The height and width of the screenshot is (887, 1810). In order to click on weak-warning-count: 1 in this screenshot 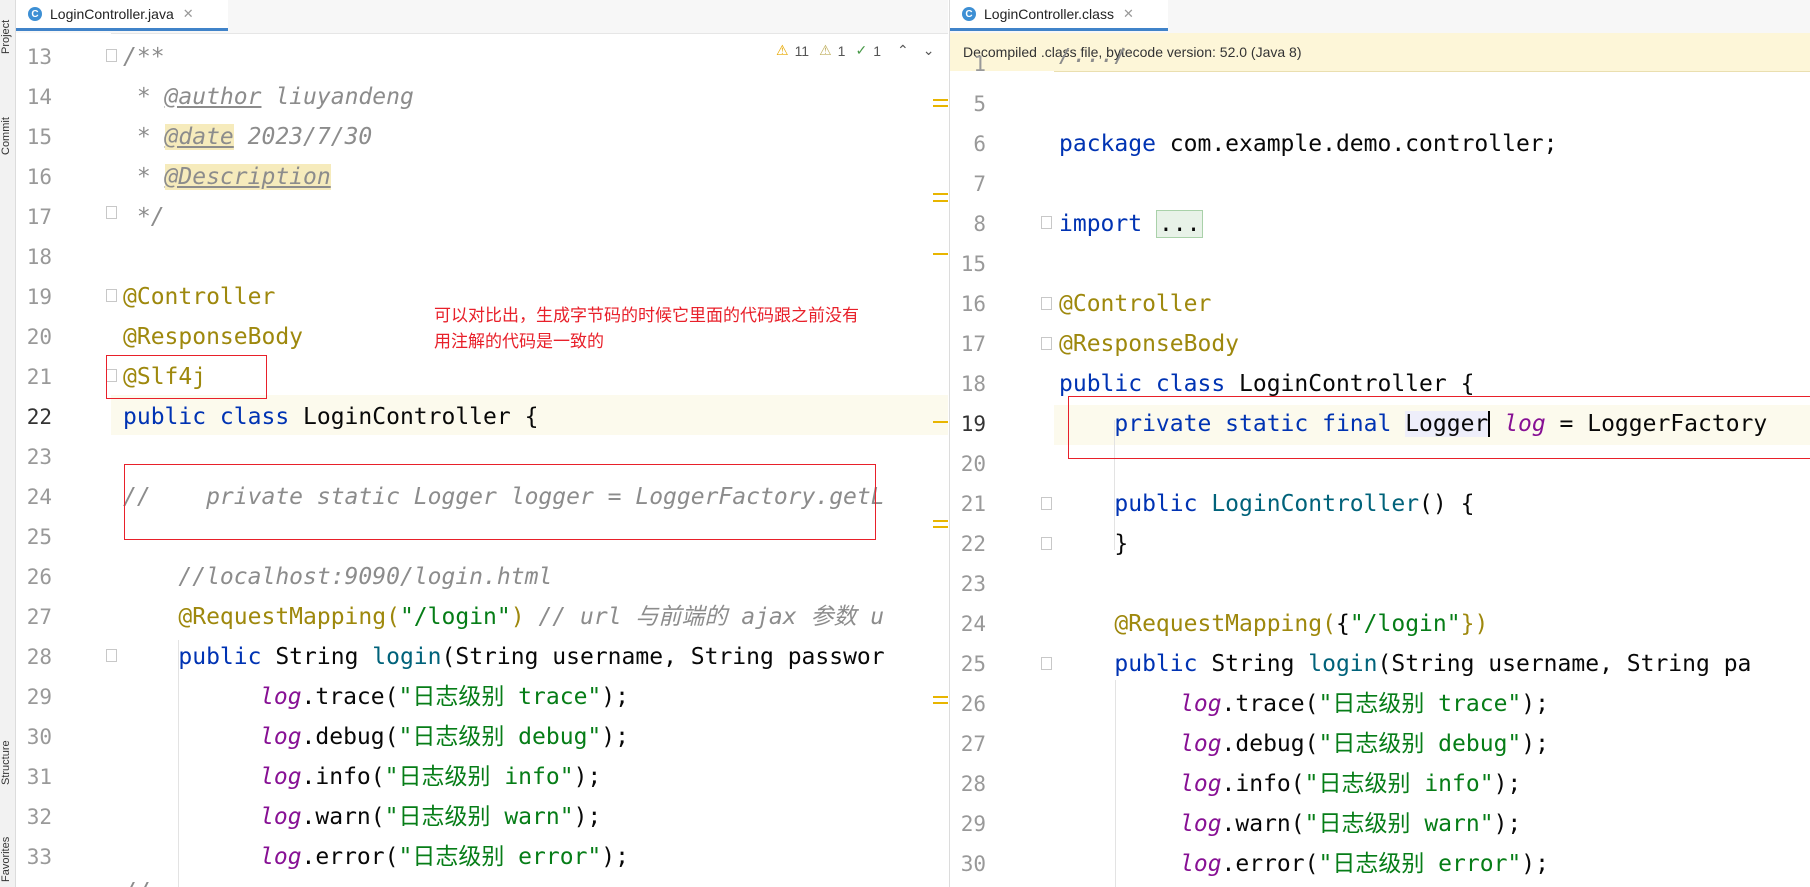, I will do `click(841, 50)`.